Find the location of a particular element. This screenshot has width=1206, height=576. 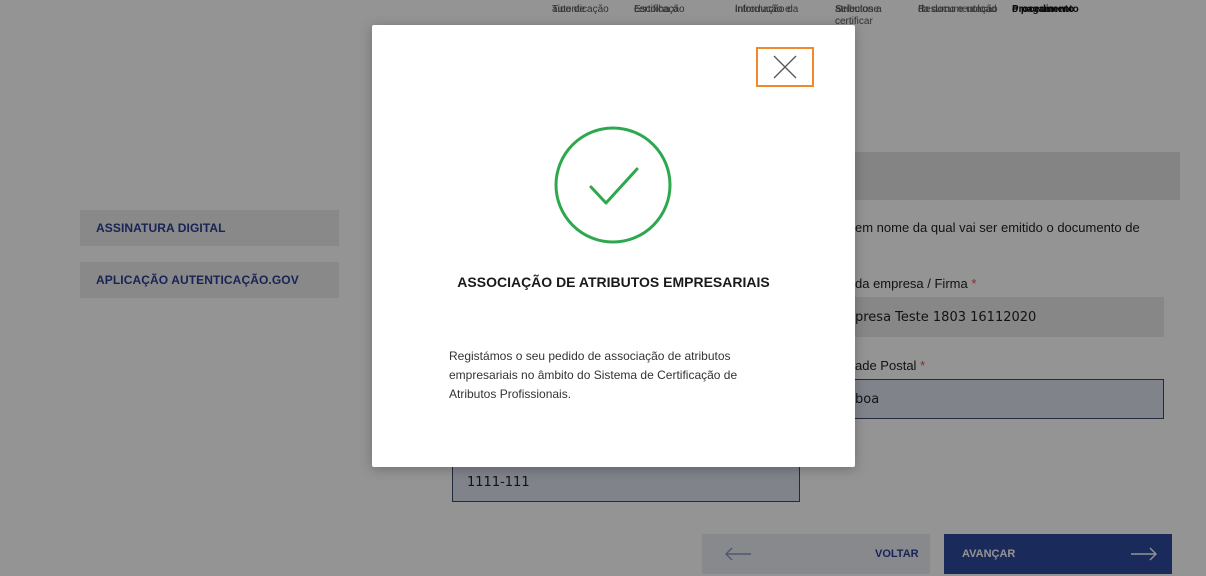

close-button is located at coordinates (785, 67).